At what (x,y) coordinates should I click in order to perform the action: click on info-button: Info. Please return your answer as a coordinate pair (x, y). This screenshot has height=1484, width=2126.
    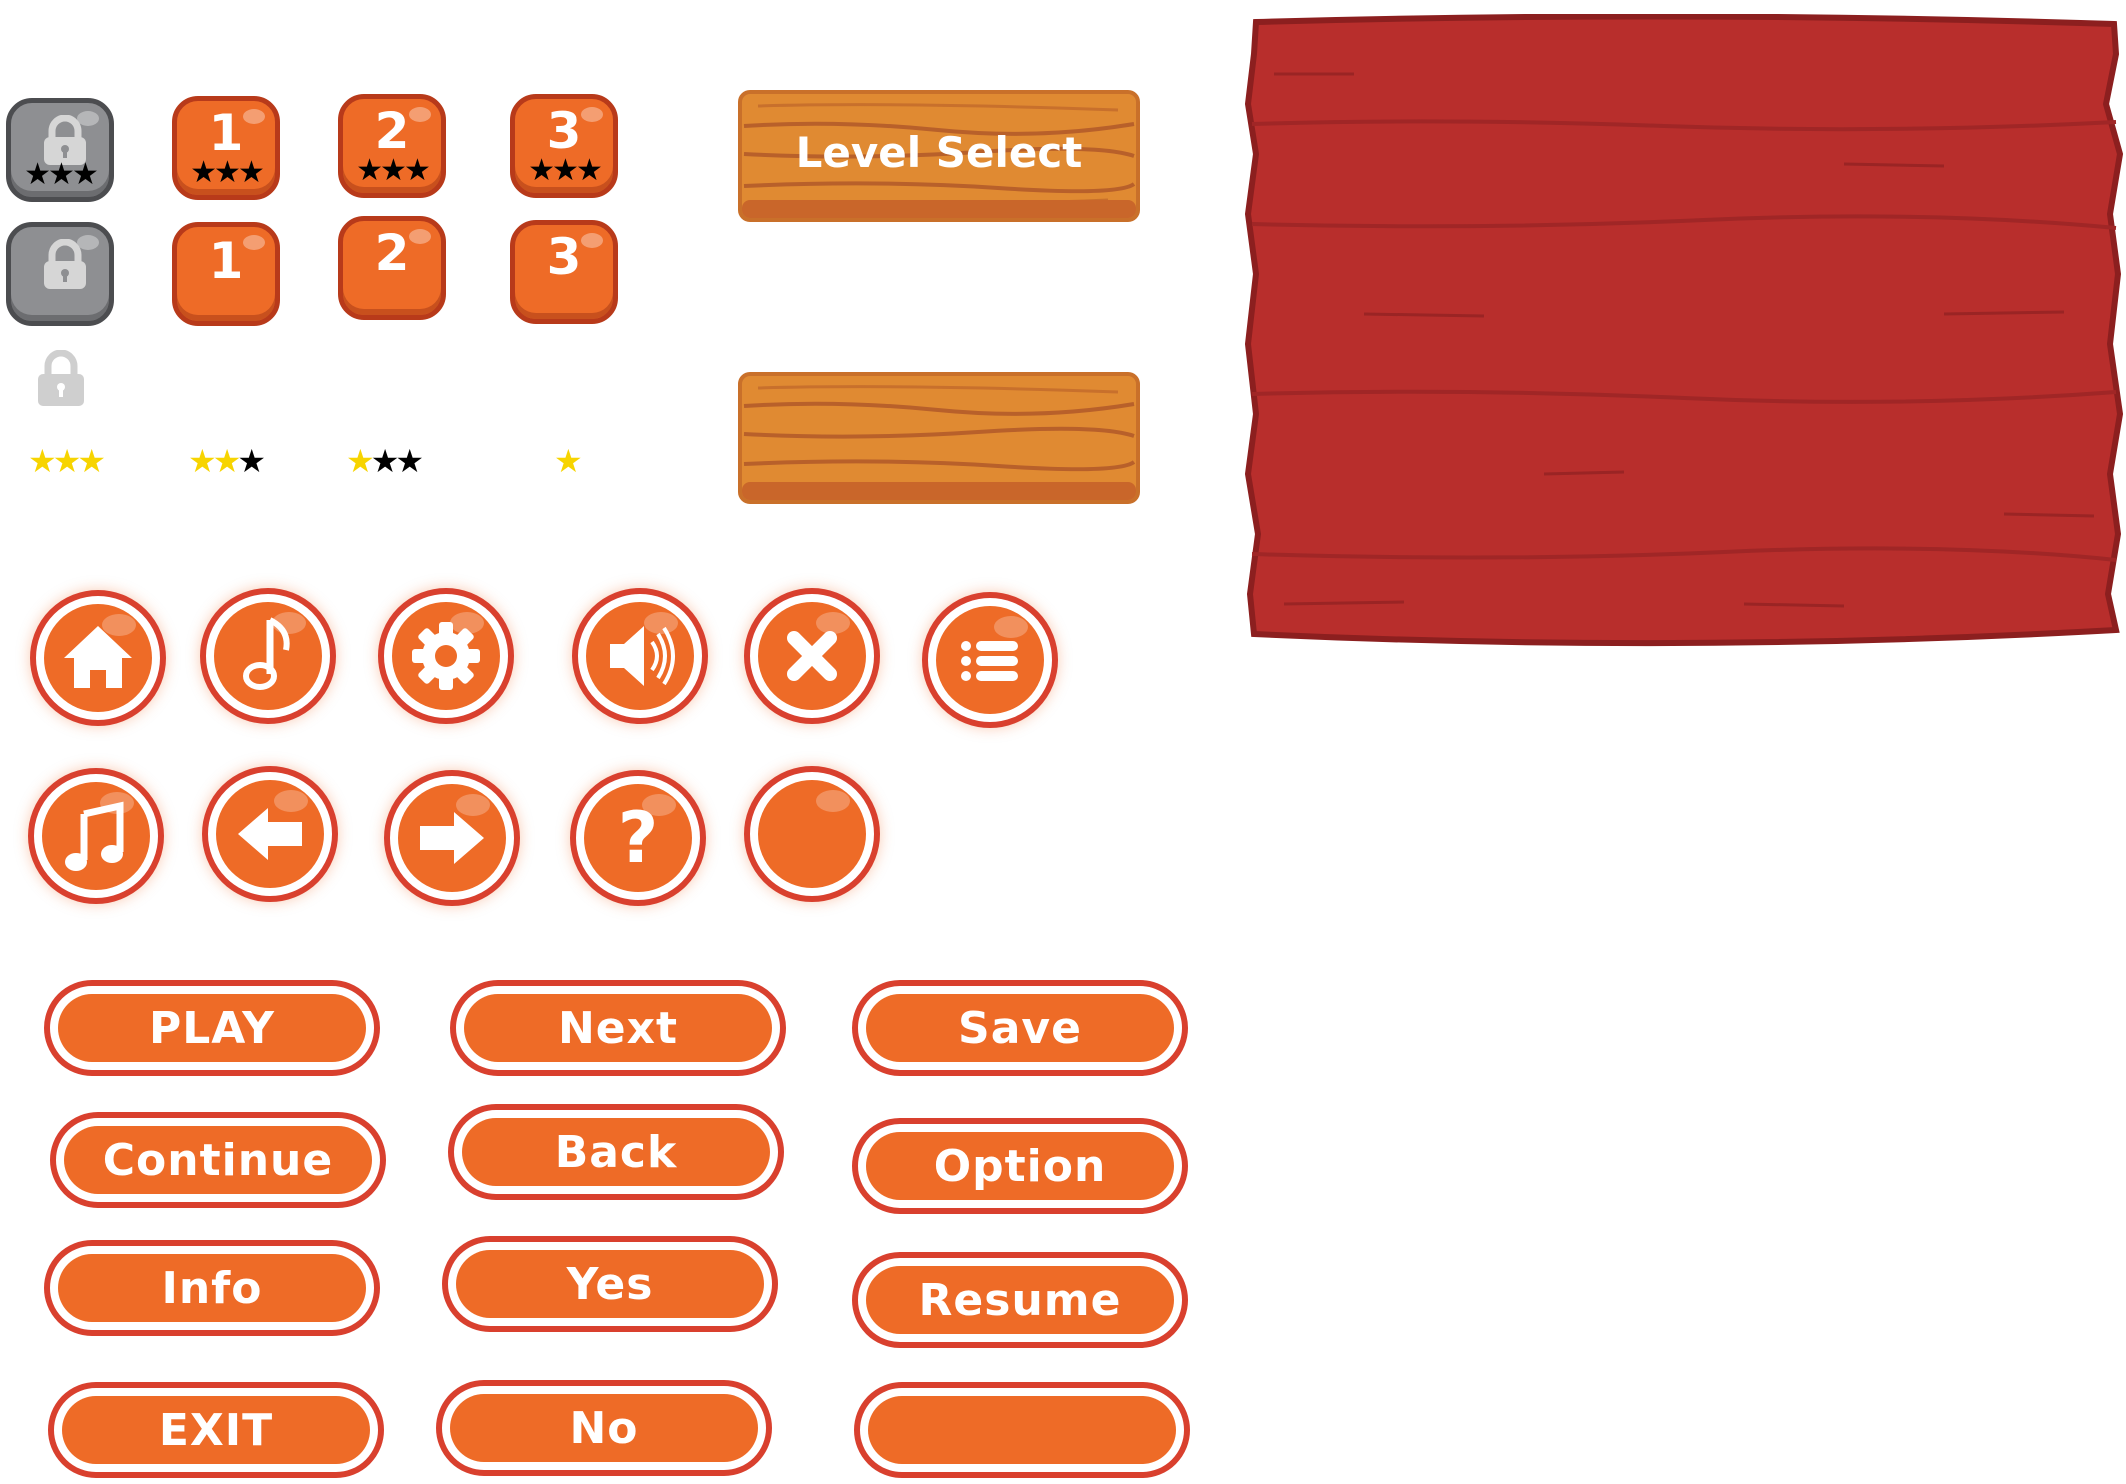
    Looking at the image, I should click on (212, 1288).